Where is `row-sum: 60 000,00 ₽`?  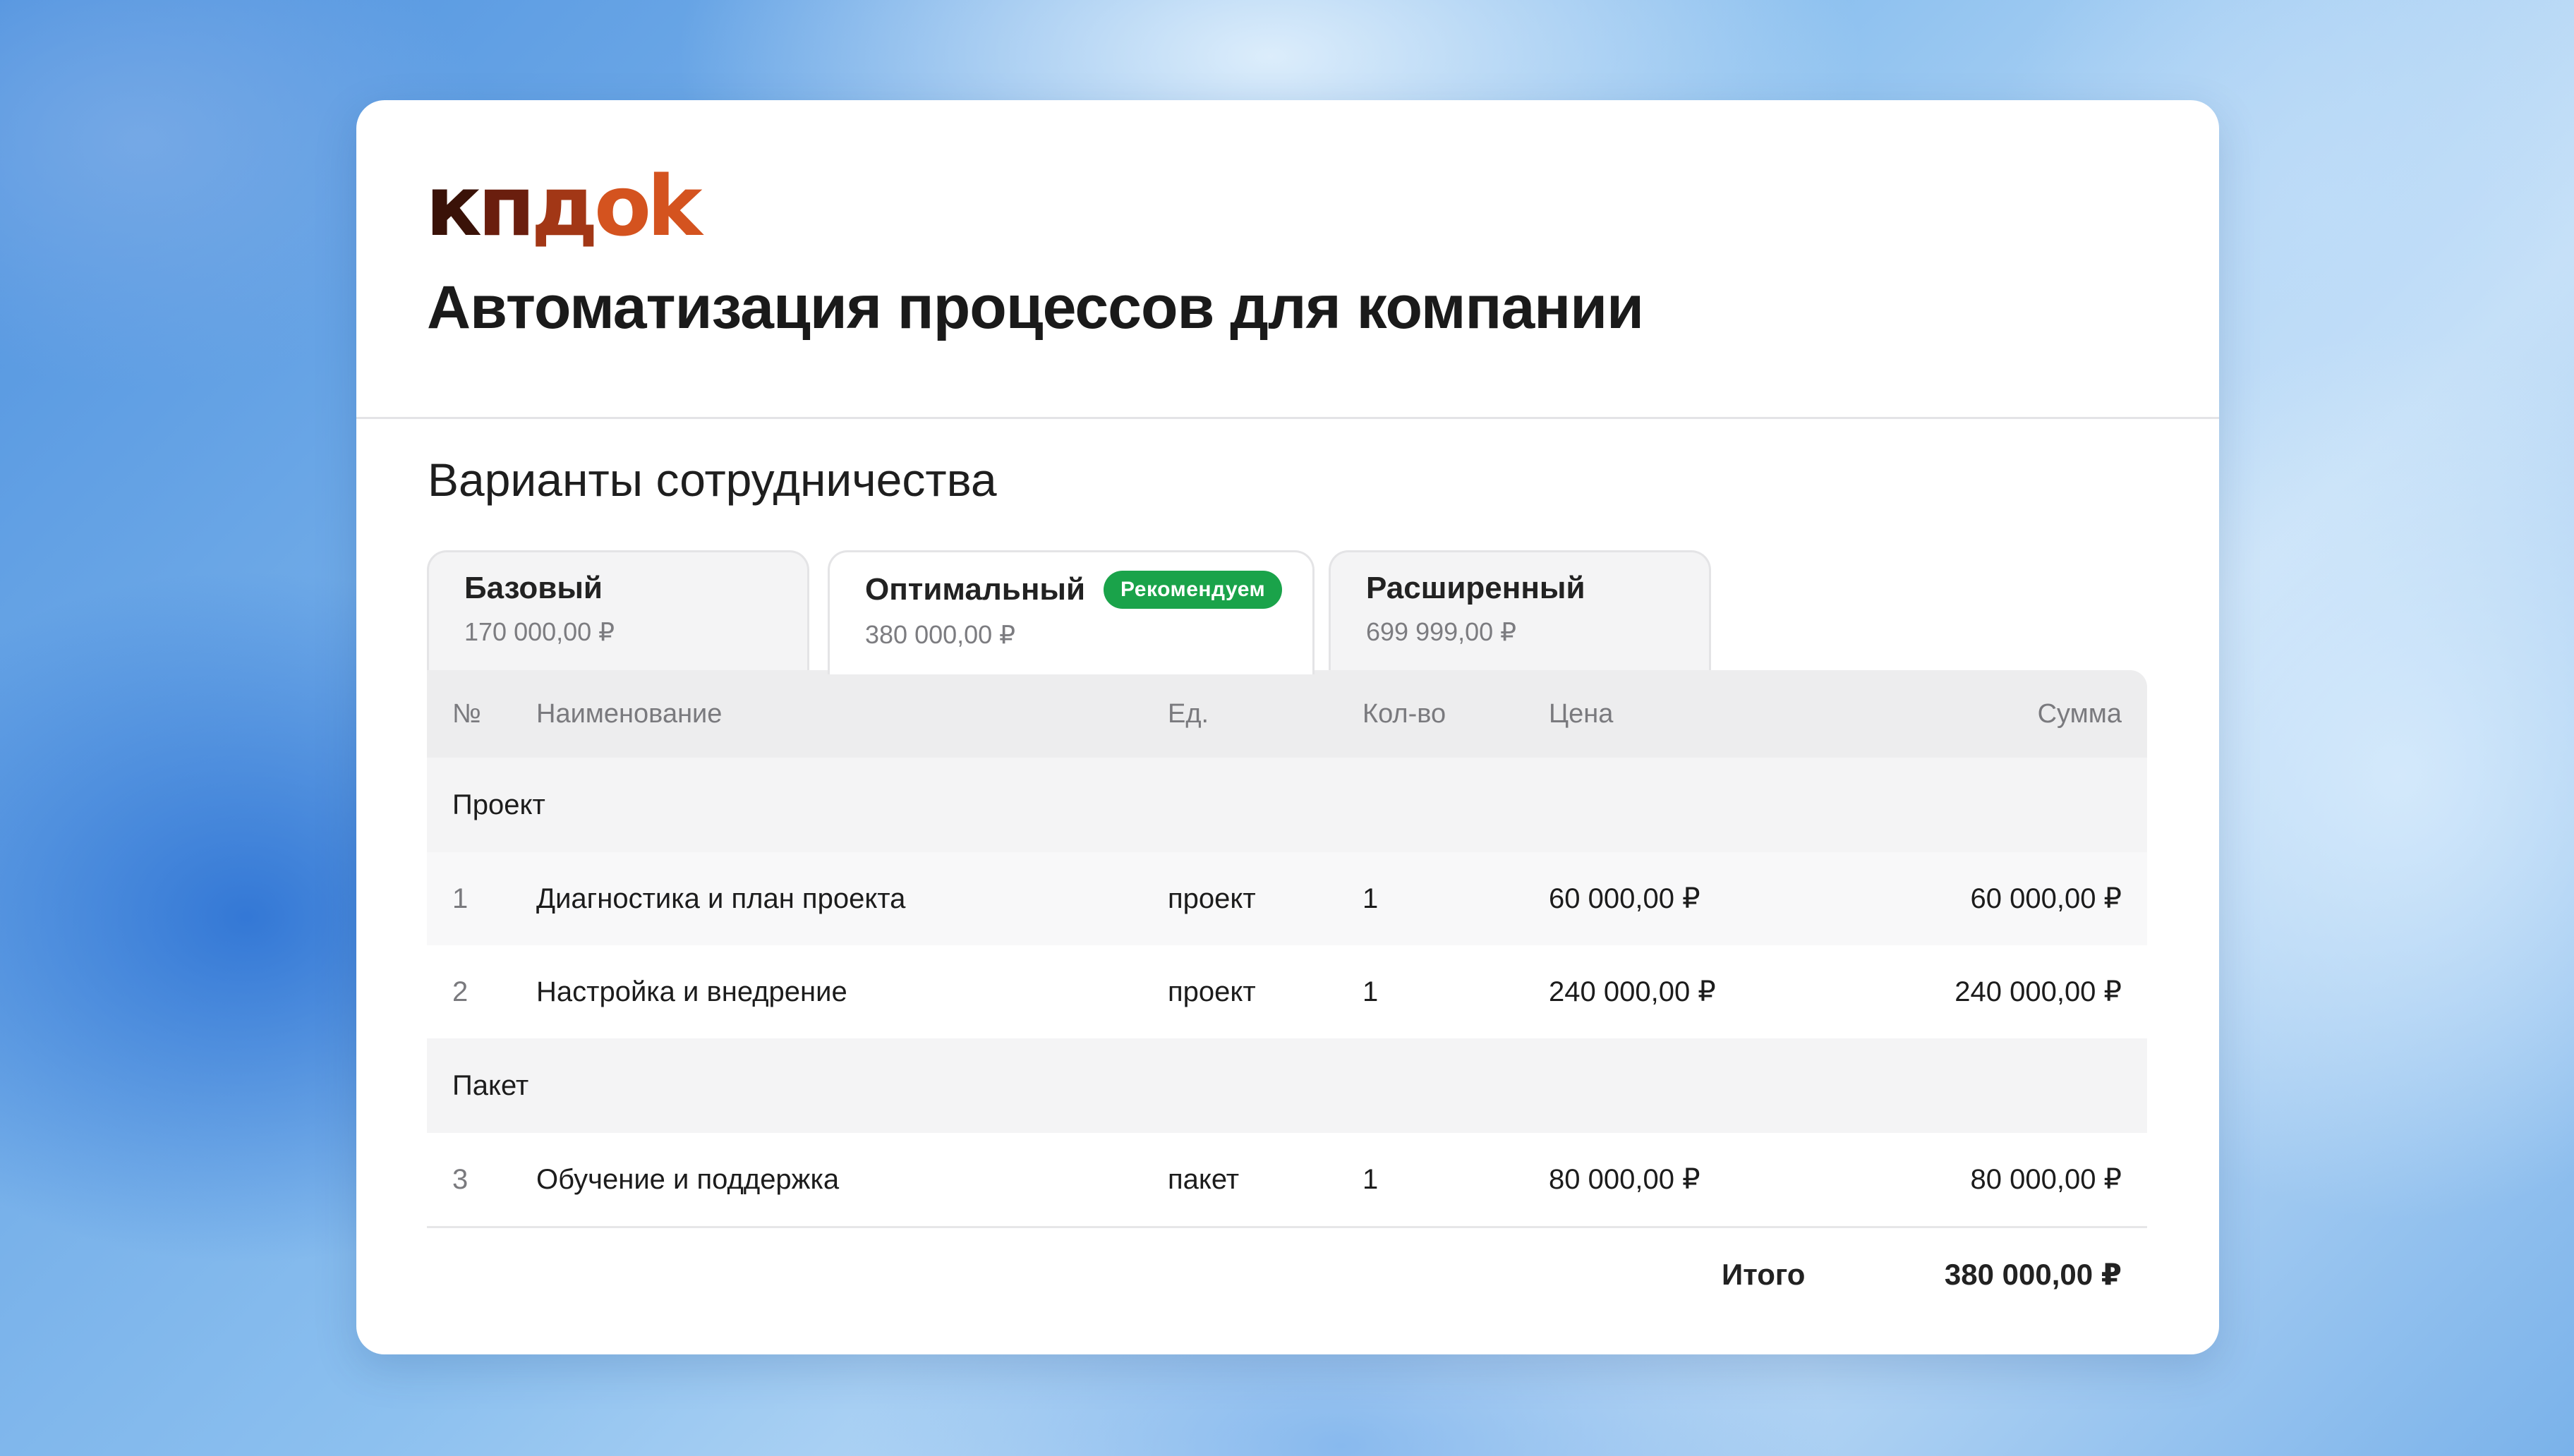 row-sum: 60 000,00 ₽ is located at coordinates (2046, 899).